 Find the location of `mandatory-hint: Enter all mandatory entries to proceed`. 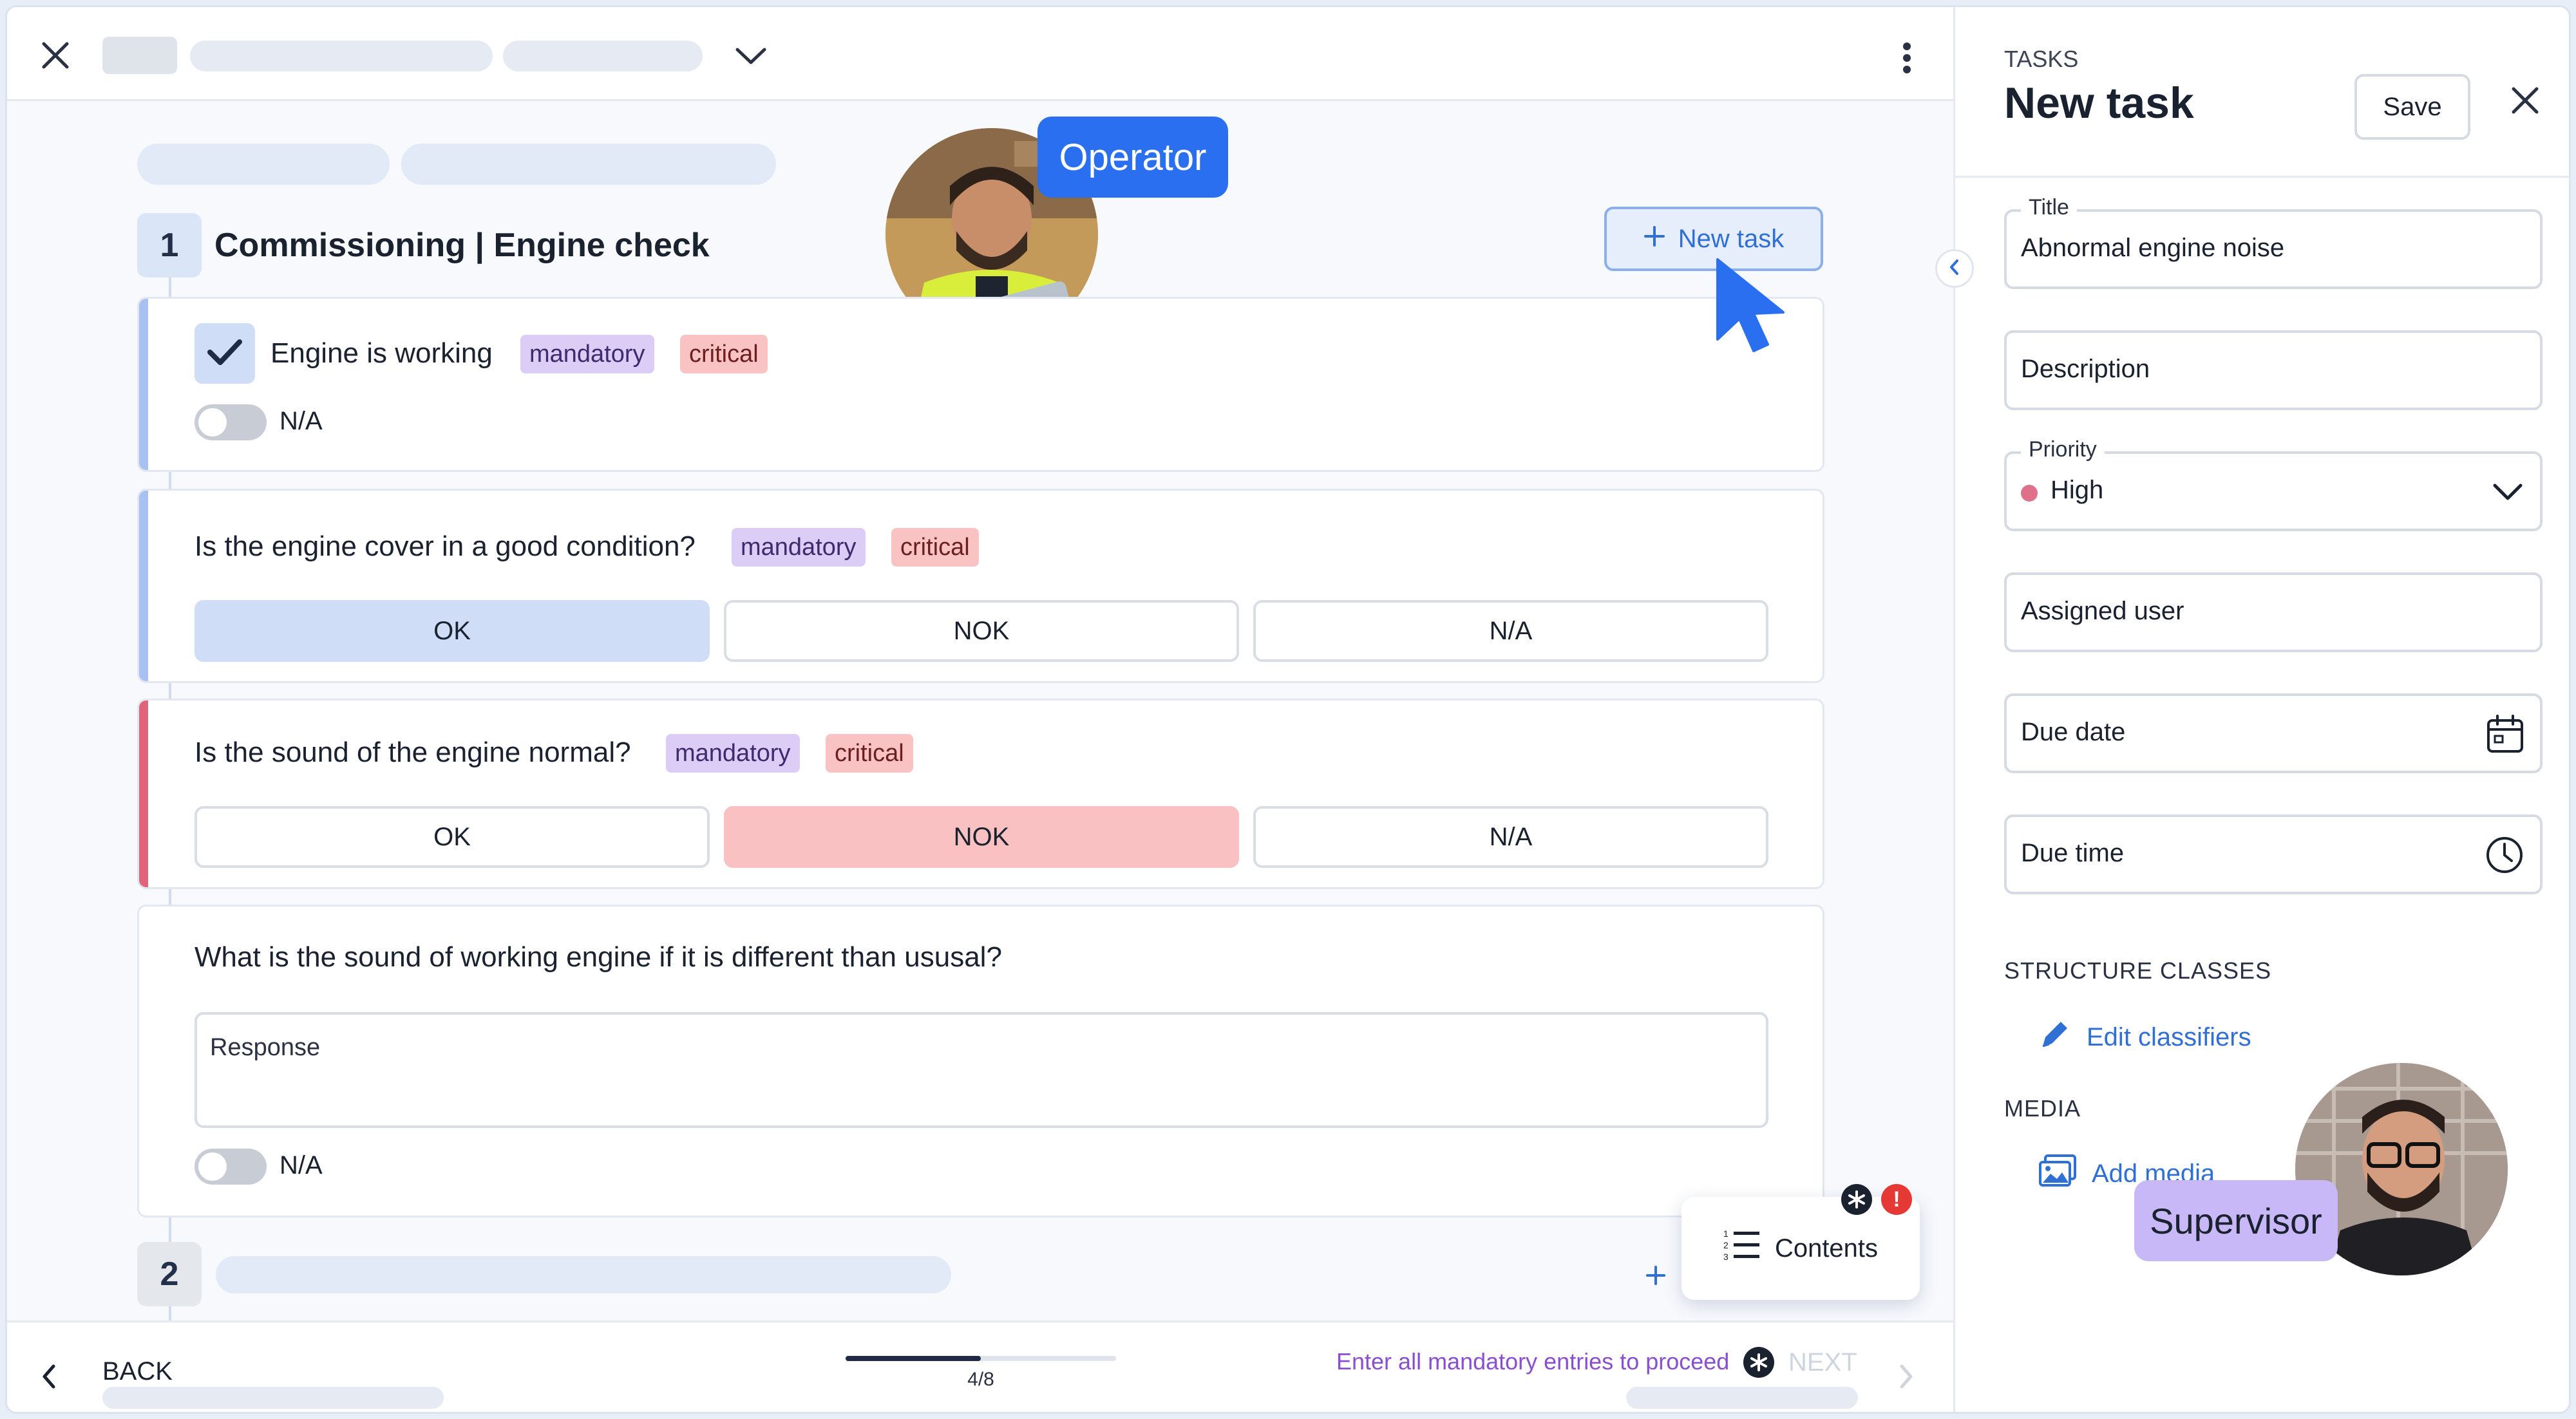

mandatory-hint: Enter all mandatory entries to proceed is located at coordinates (1533, 1361).